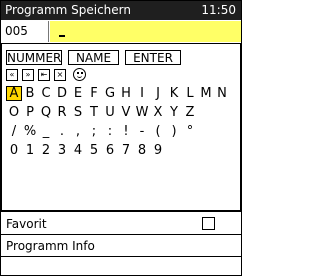 This screenshot has height=276, width=320. Describe the element at coordinates (12, 75) in the screenshot. I see `cursor-left-icon: «` at that location.